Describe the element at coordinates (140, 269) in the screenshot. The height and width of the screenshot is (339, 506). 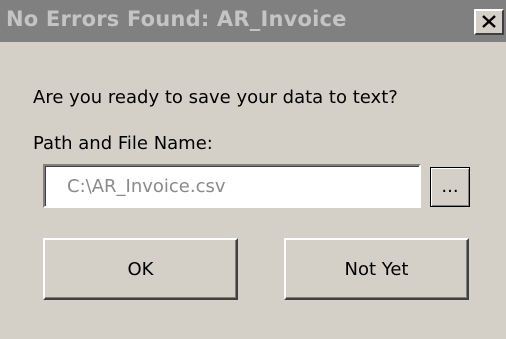
I see `ok-button: OK` at that location.